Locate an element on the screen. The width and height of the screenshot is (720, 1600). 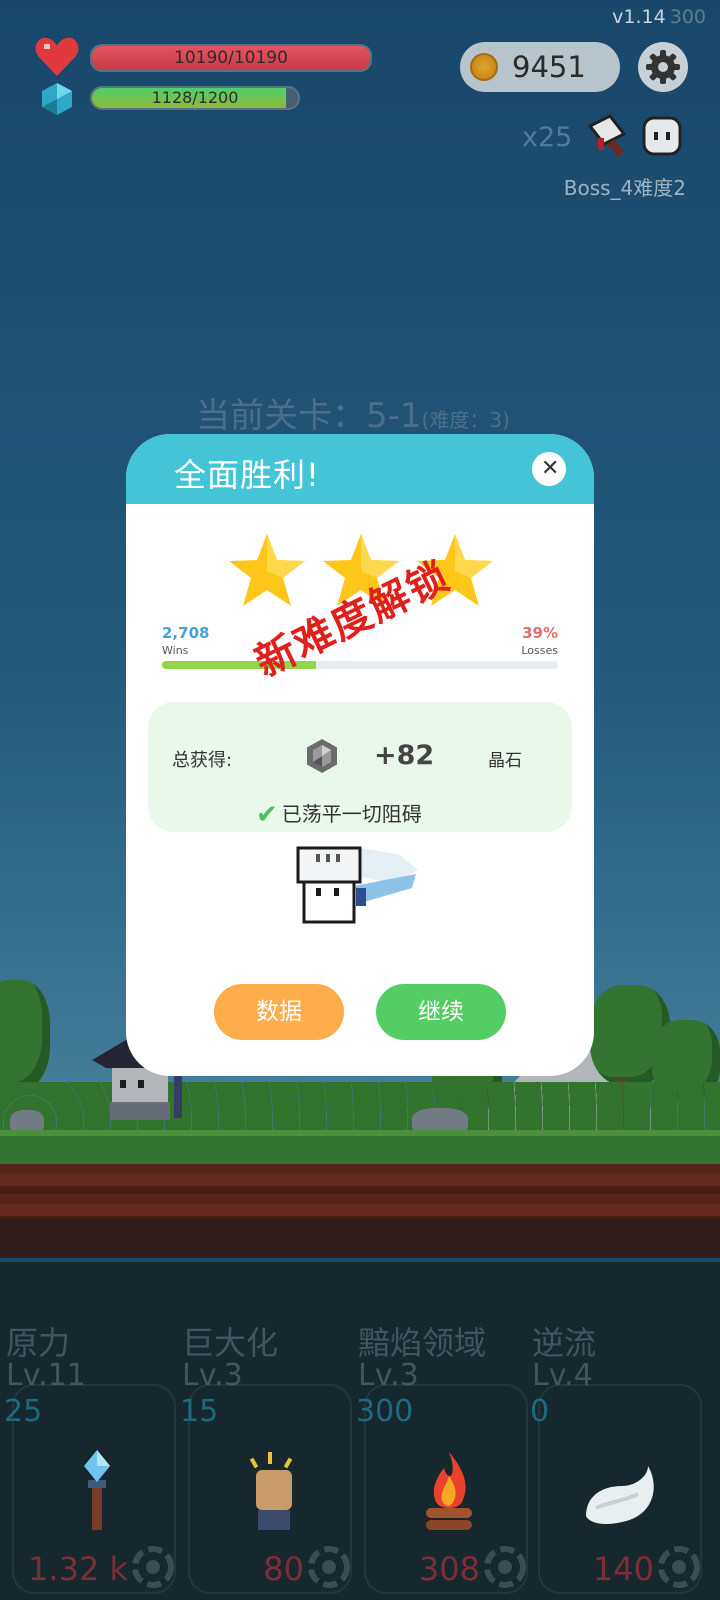
reward-panel: 总获得: +82 晶石 ✔ 已荡平一切阻碍 is located at coordinates (360, 767).